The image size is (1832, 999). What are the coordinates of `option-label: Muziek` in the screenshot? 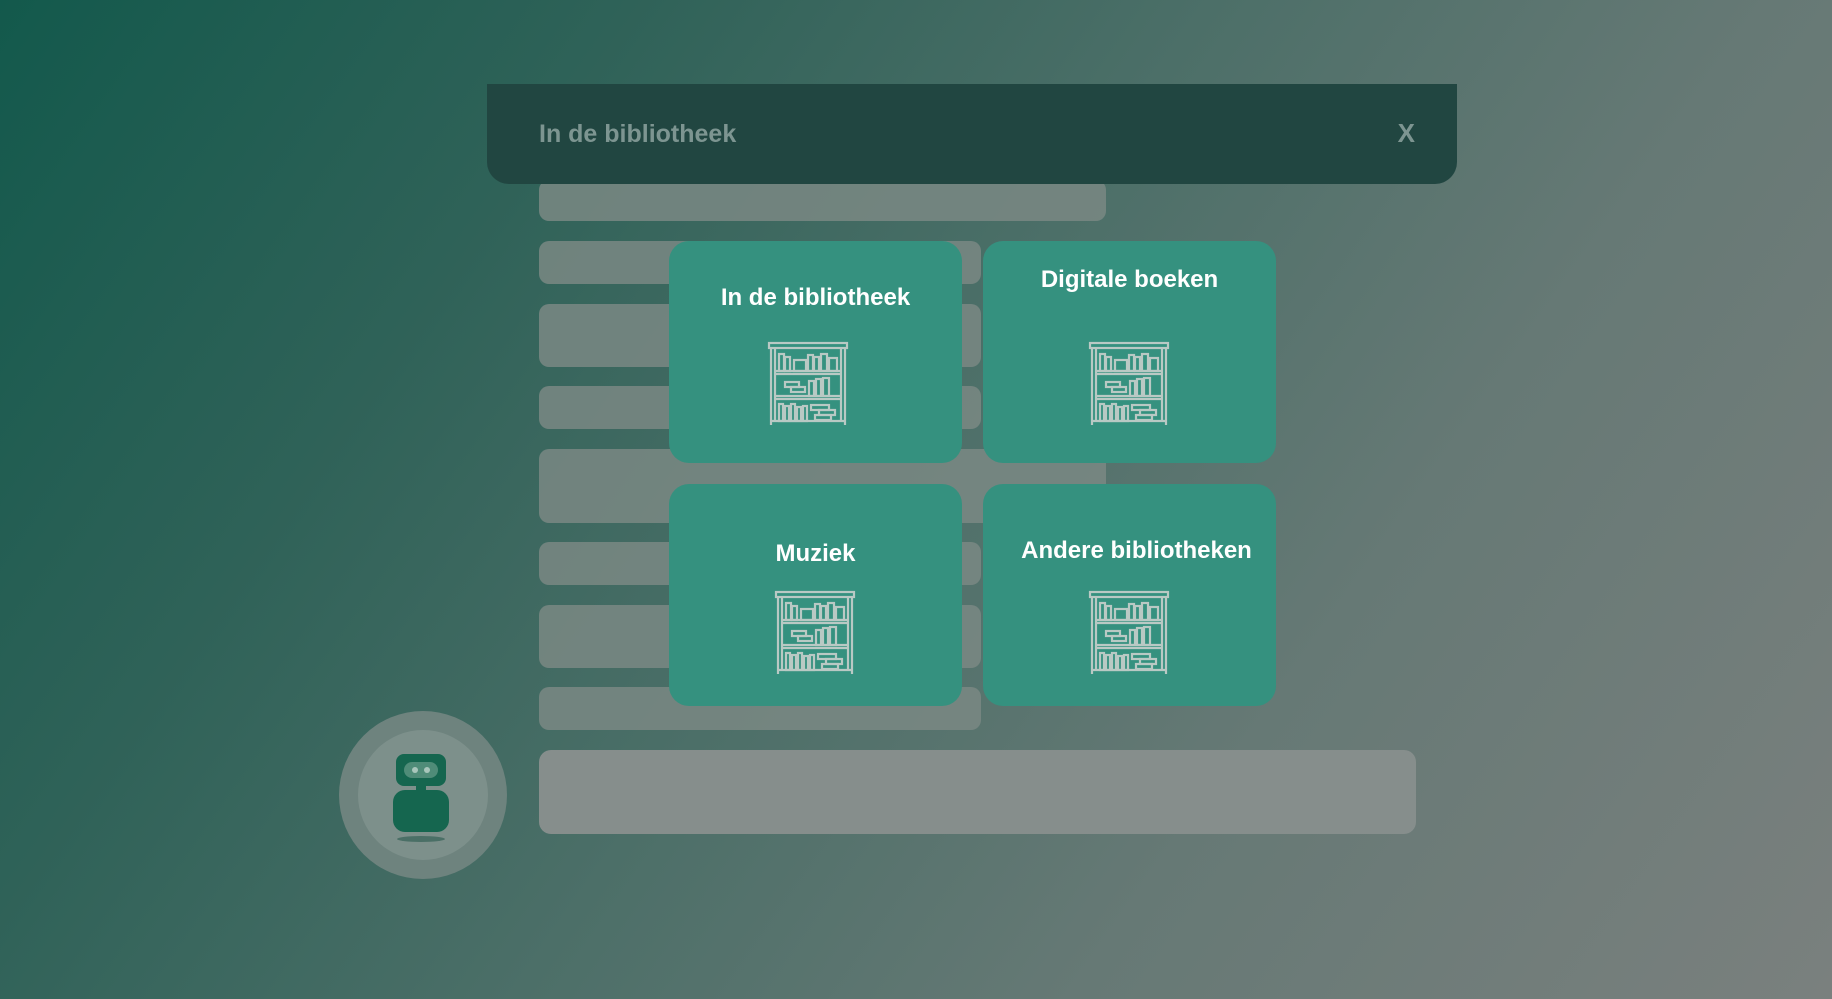 It's located at (815, 553).